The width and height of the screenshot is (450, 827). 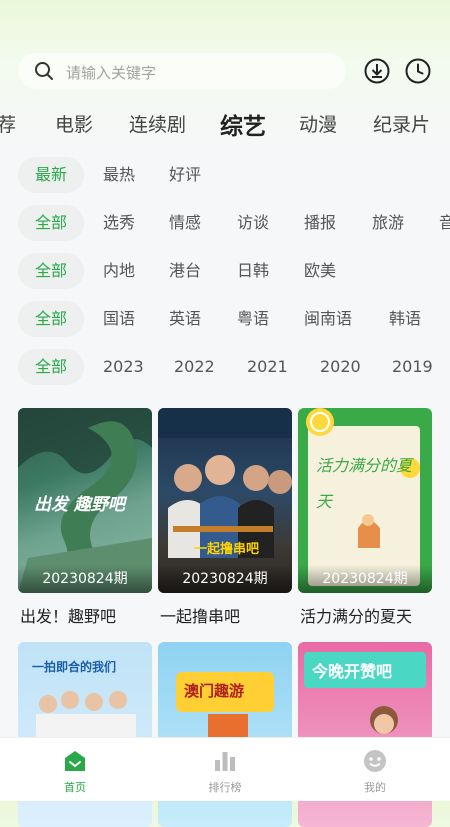 I want to click on year-filter-row: 全部 2023 2022 2021 2020 2019, so click(x=225, y=367).